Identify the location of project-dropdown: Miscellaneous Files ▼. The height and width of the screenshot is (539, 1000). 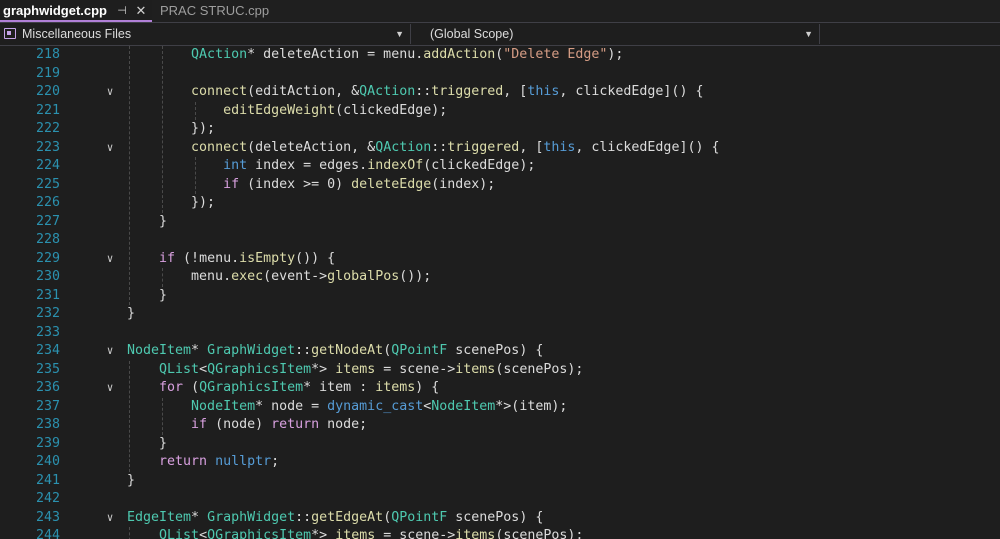
(205, 34).